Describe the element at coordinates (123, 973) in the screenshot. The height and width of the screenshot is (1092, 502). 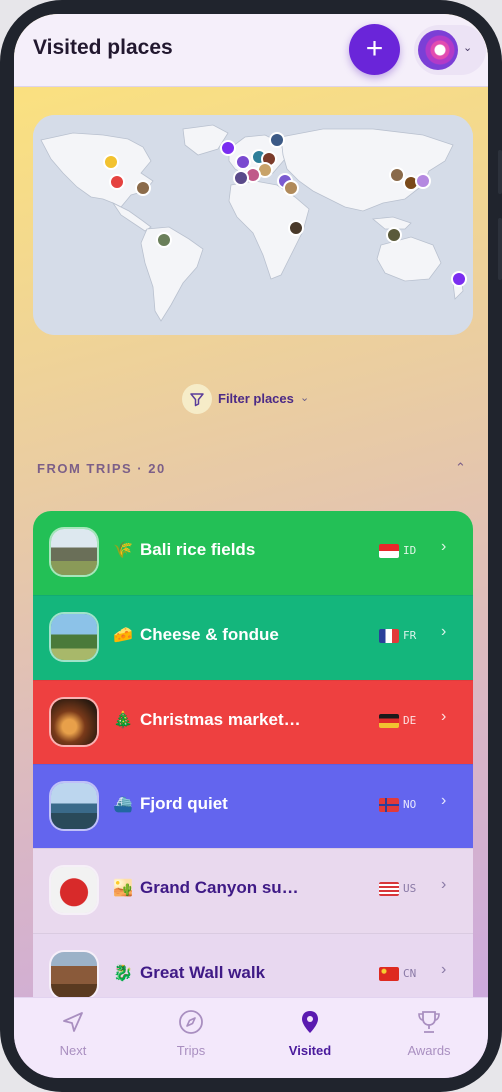
I see `place-emoji: 🐉` at that location.